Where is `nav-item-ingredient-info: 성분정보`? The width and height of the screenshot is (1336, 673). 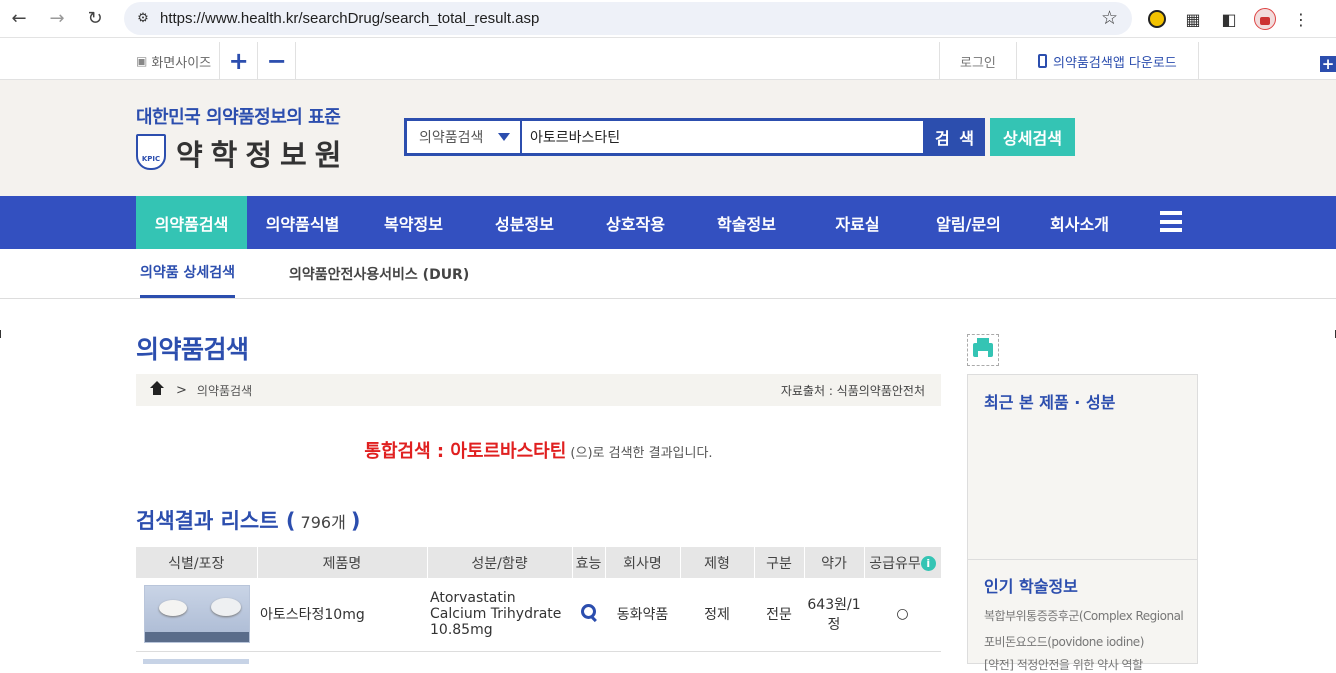
nav-item-ingredient-info: 성분정보 is located at coordinates (524, 222).